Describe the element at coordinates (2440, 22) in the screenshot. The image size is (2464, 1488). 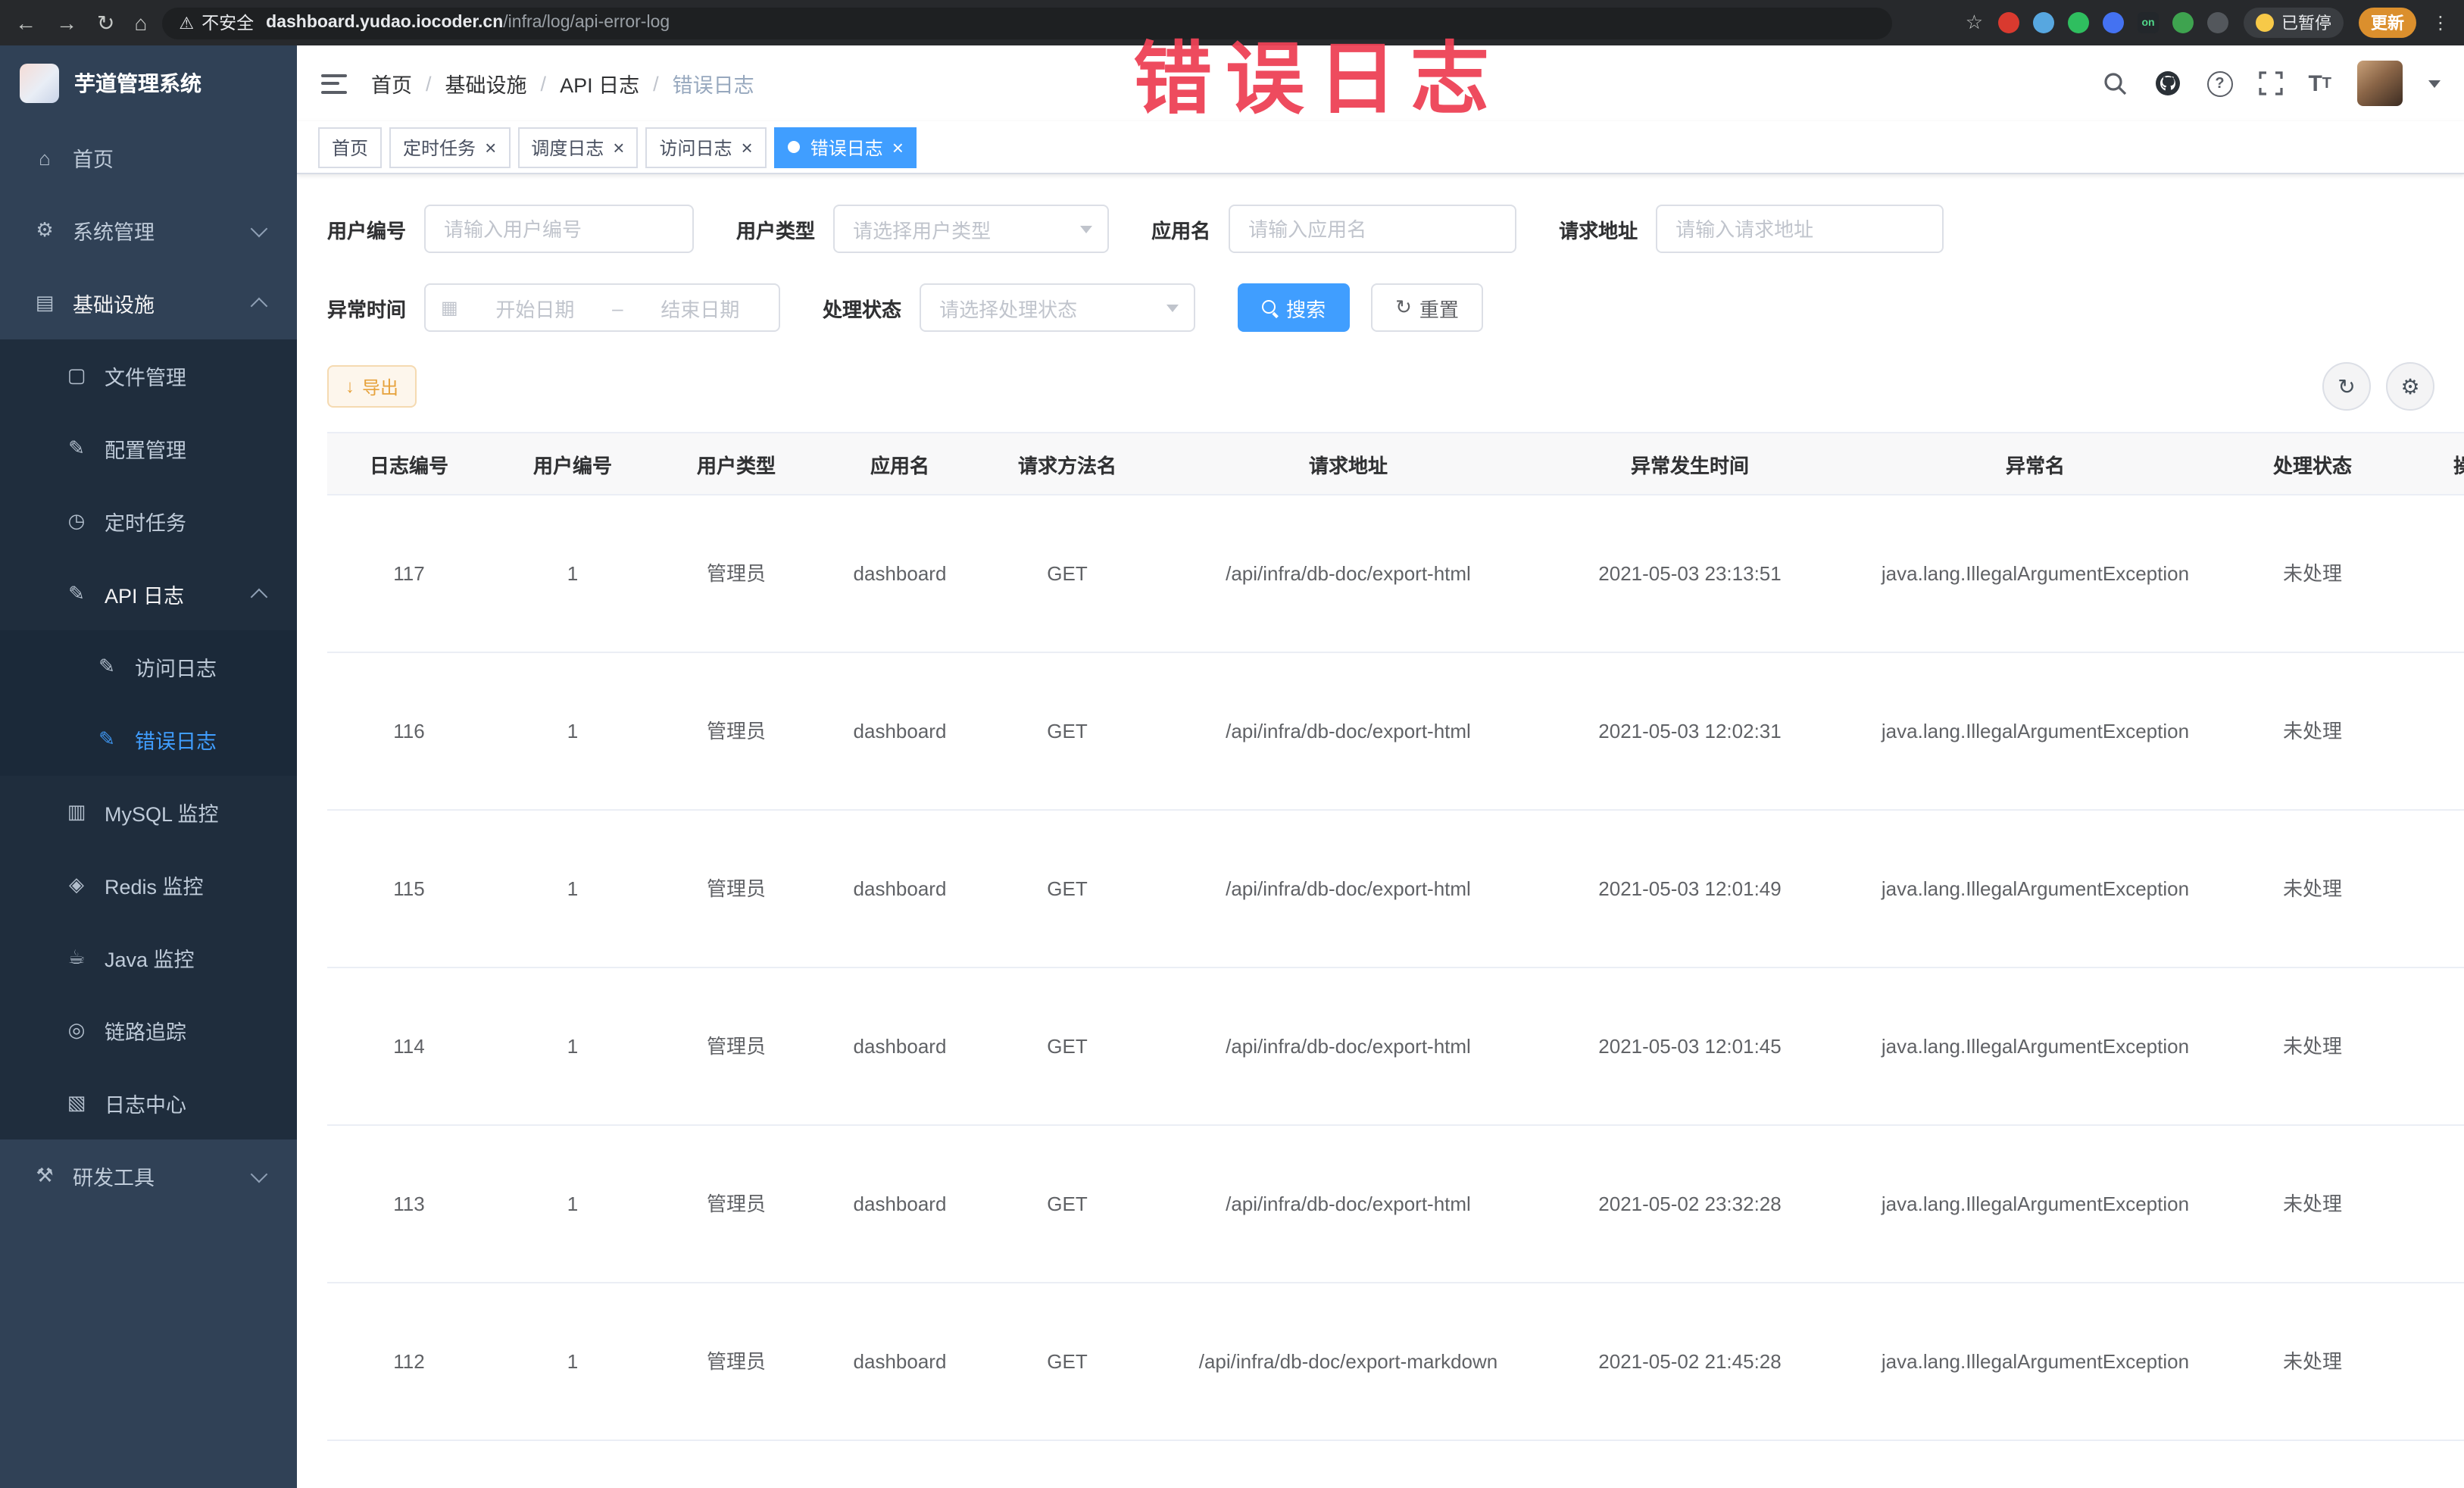
I see `browser-menu-icon: ⋮` at that location.